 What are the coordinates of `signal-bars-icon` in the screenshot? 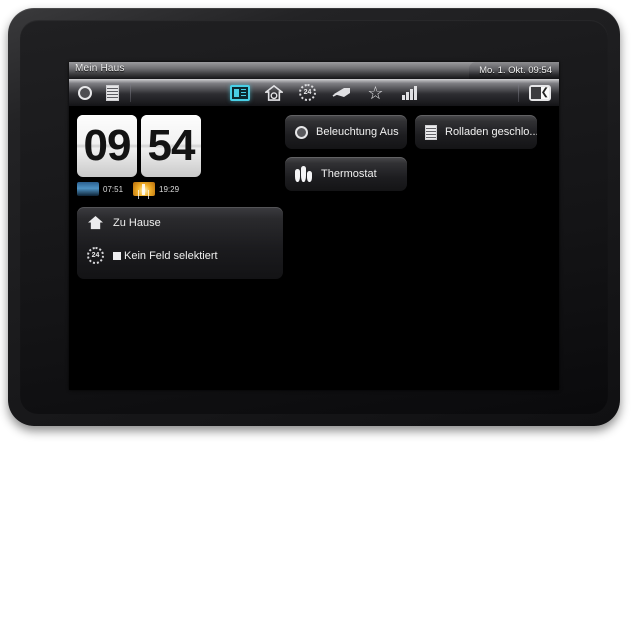 It's located at (409, 92).